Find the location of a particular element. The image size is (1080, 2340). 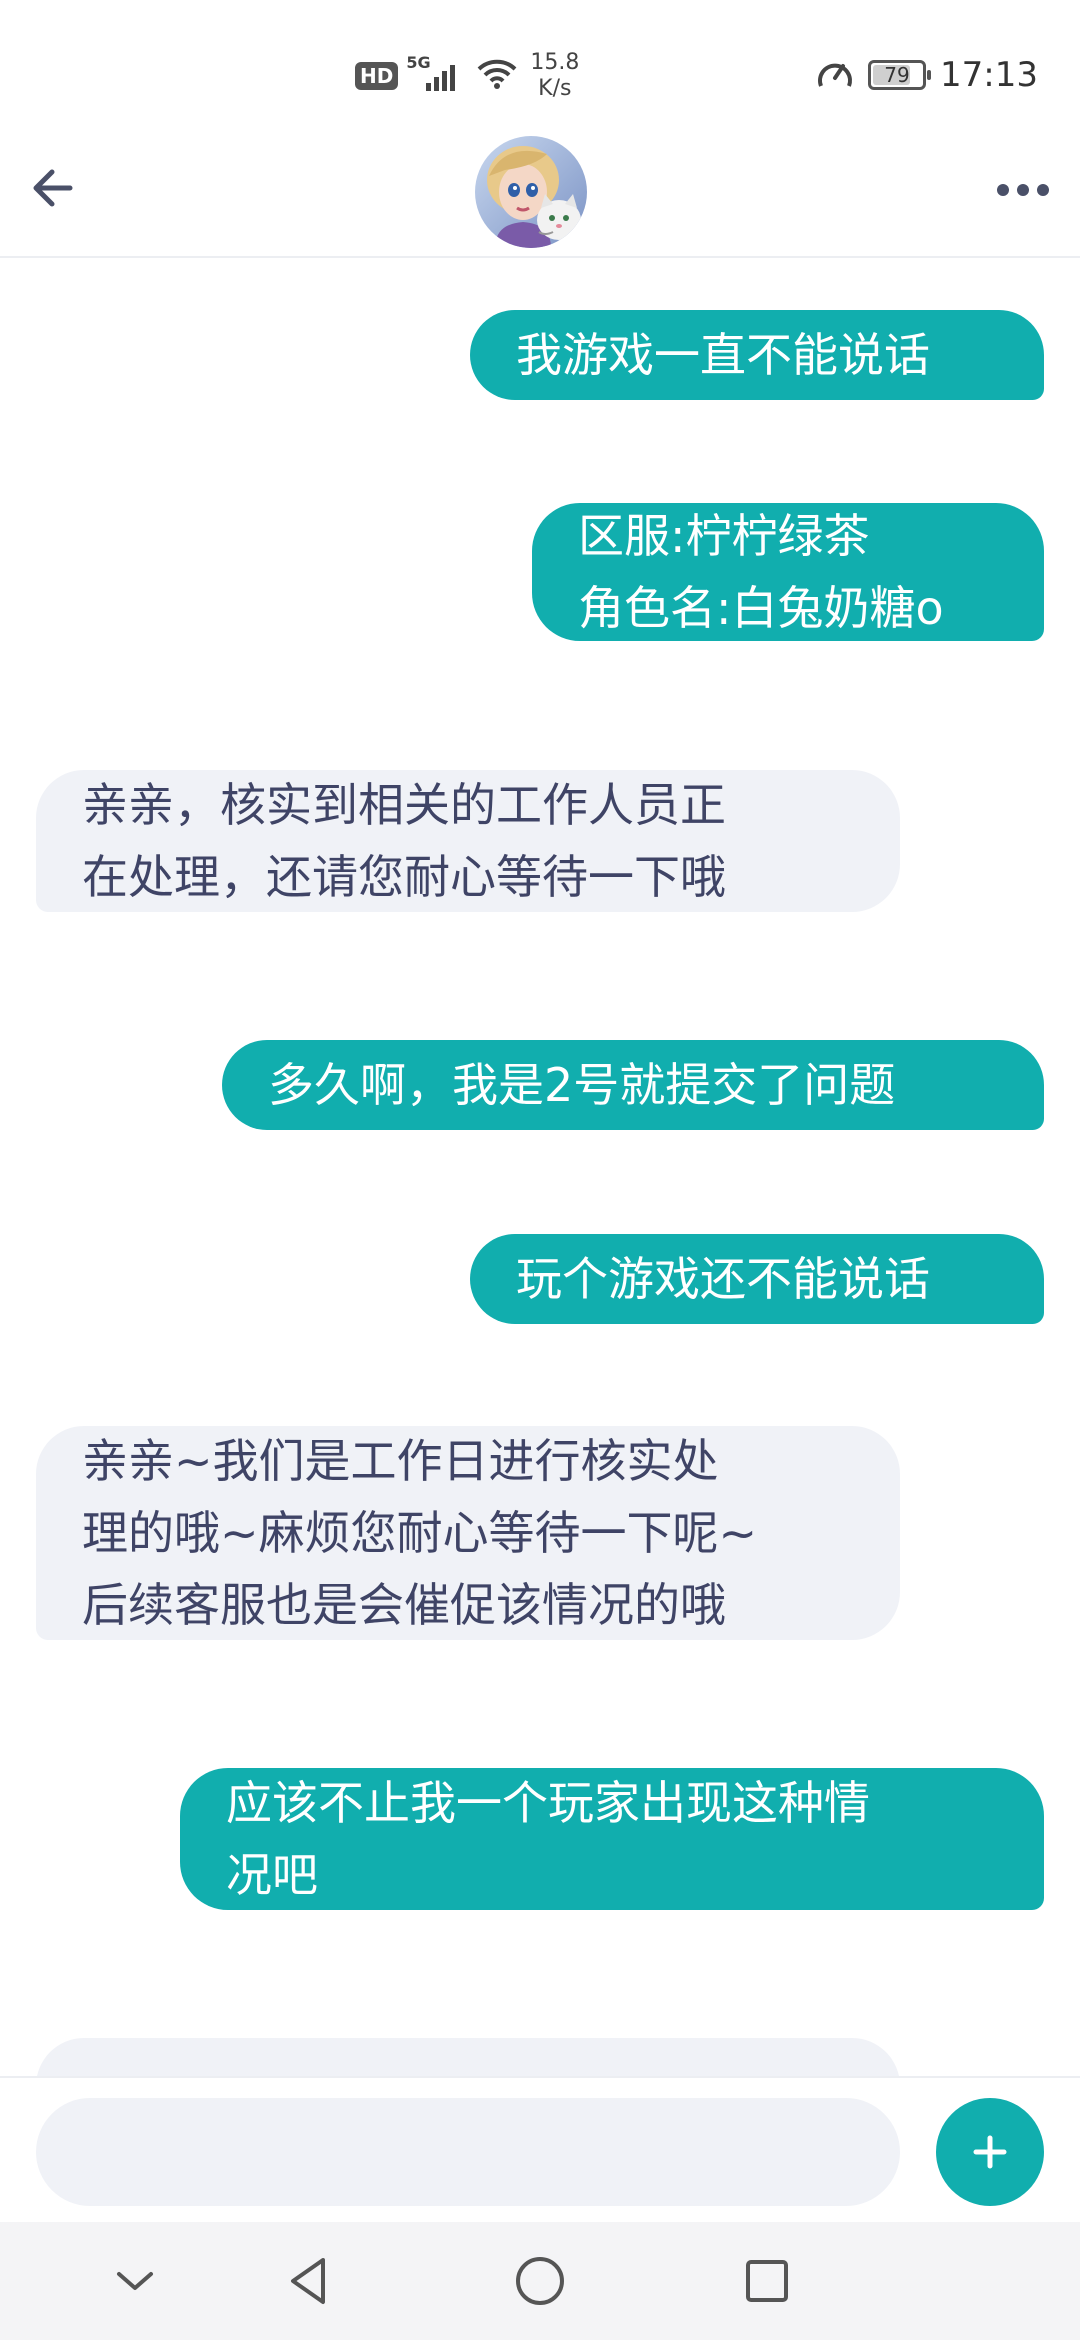

speed-unit: K/s is located at coordinates (555, 88).